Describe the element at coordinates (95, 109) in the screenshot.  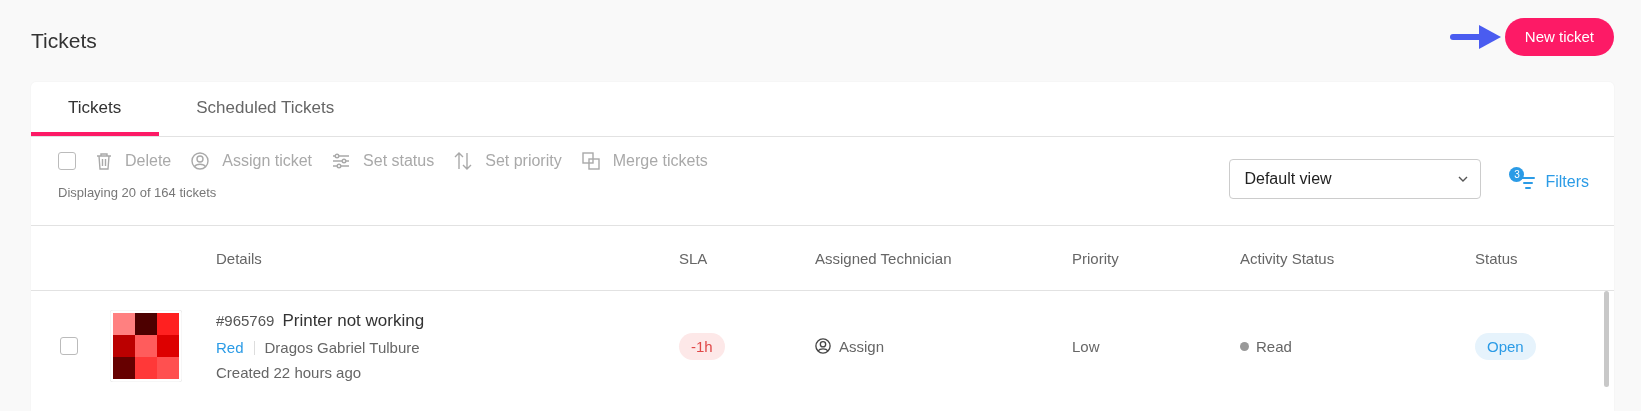
I see `tab: Tickets` at that location.